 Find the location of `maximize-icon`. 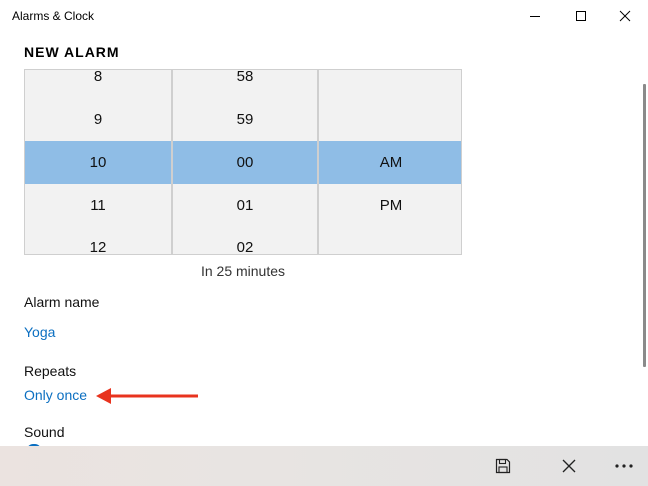

maximize-icon is located at coordinates (581, 16).